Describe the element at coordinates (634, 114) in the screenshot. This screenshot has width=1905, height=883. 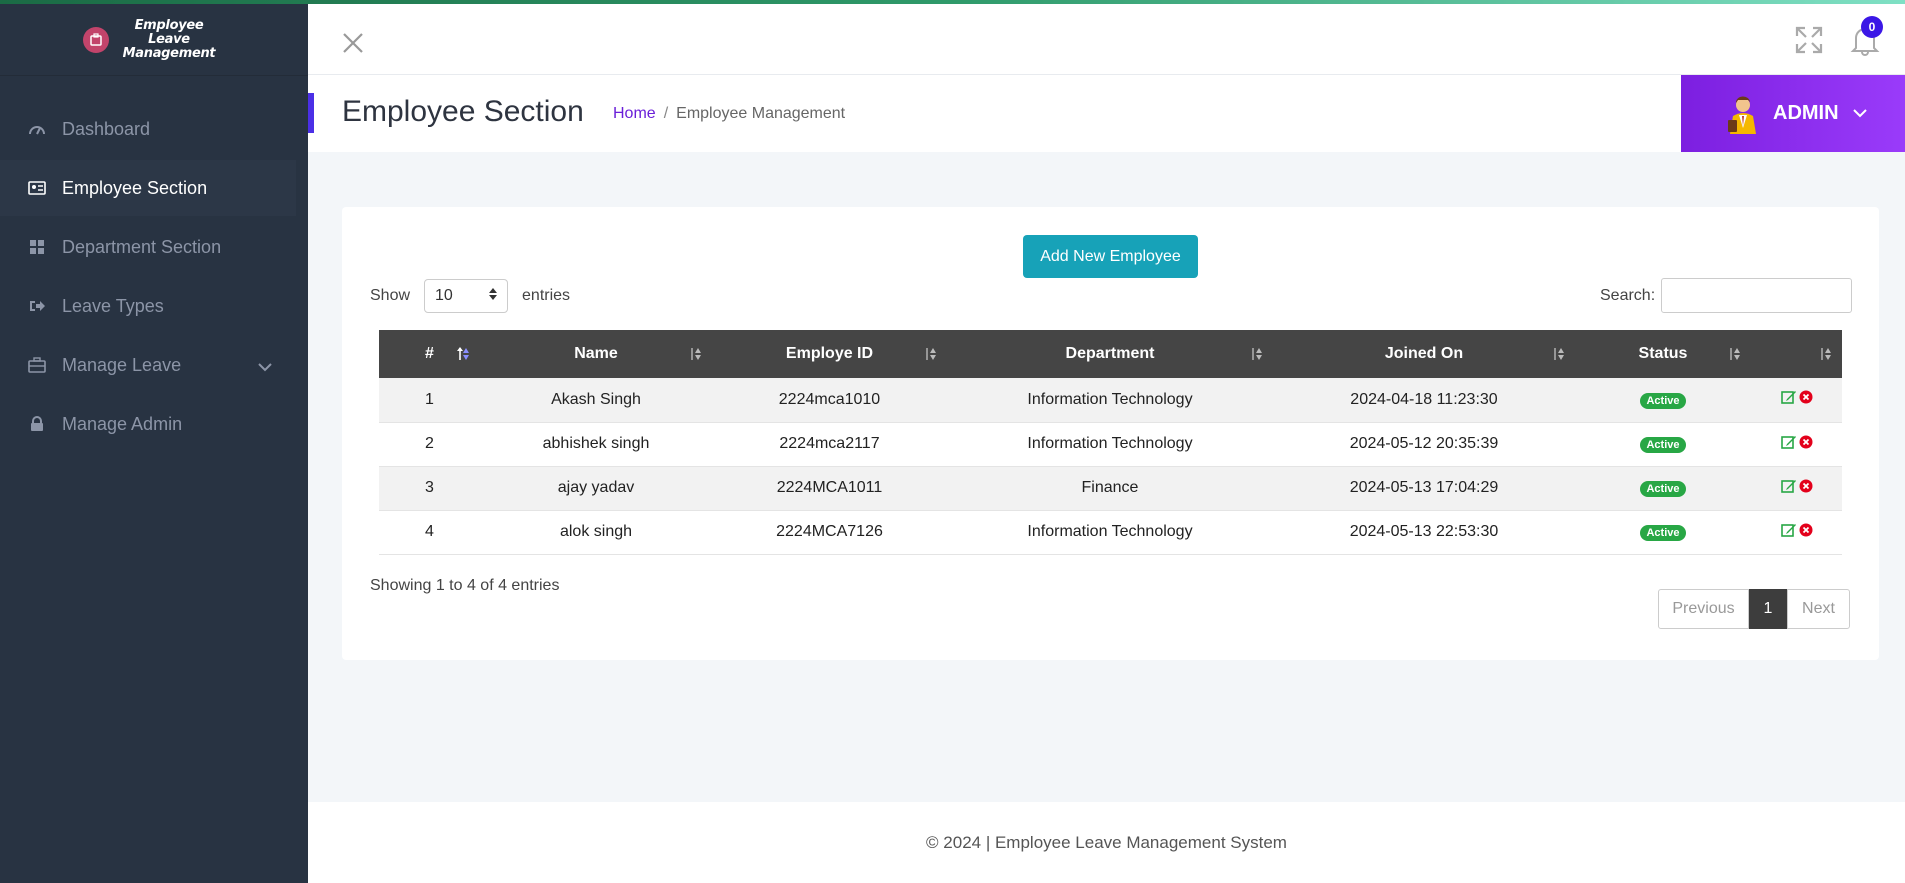
I see `breadcrumb-home-link: Home` at that location.